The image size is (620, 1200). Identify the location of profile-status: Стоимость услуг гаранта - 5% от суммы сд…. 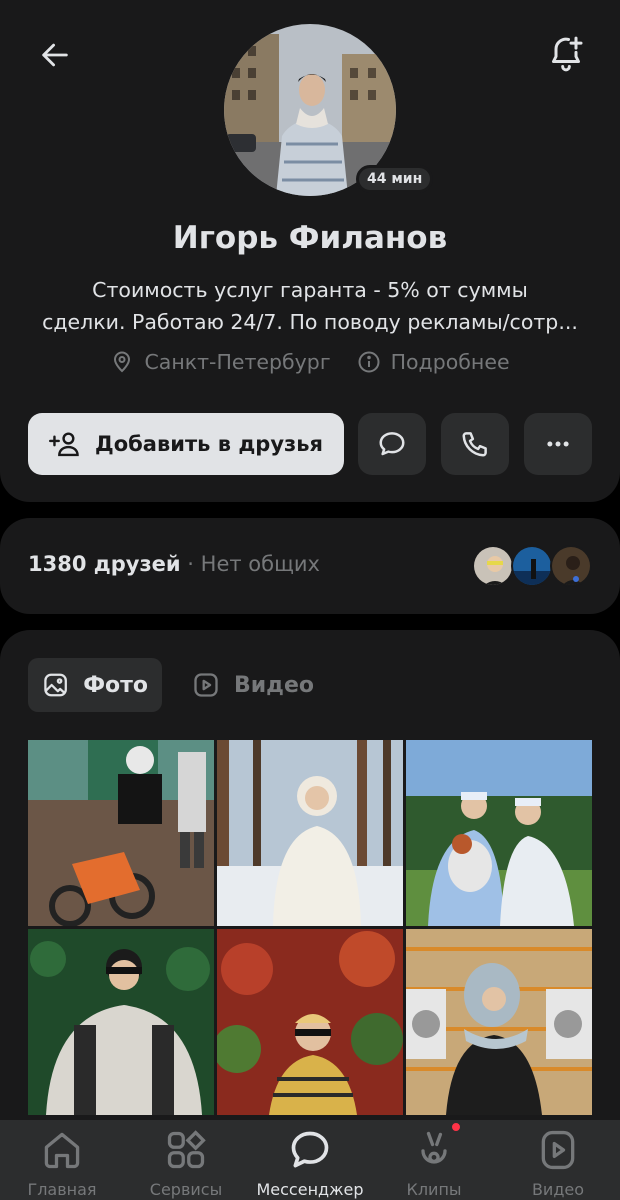
(310, 306).